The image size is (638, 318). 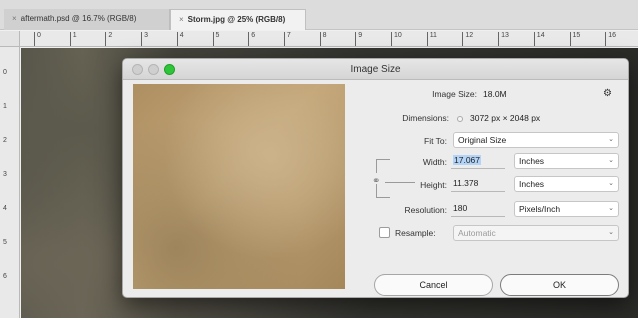 What do you see at coordinates (454, 94) in the screenshot?
I see `image-size-label: Image Size:` at bounding box center [454, 94].